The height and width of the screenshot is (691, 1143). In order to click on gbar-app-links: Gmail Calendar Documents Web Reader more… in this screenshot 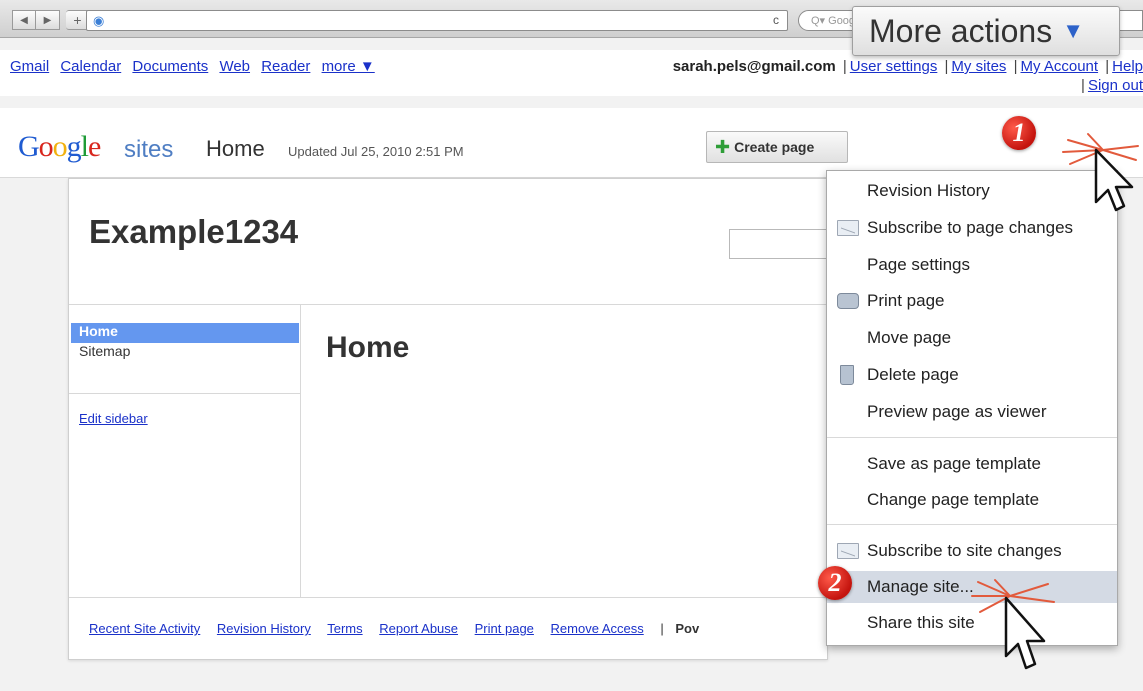, I will do `click(192, 66)`.